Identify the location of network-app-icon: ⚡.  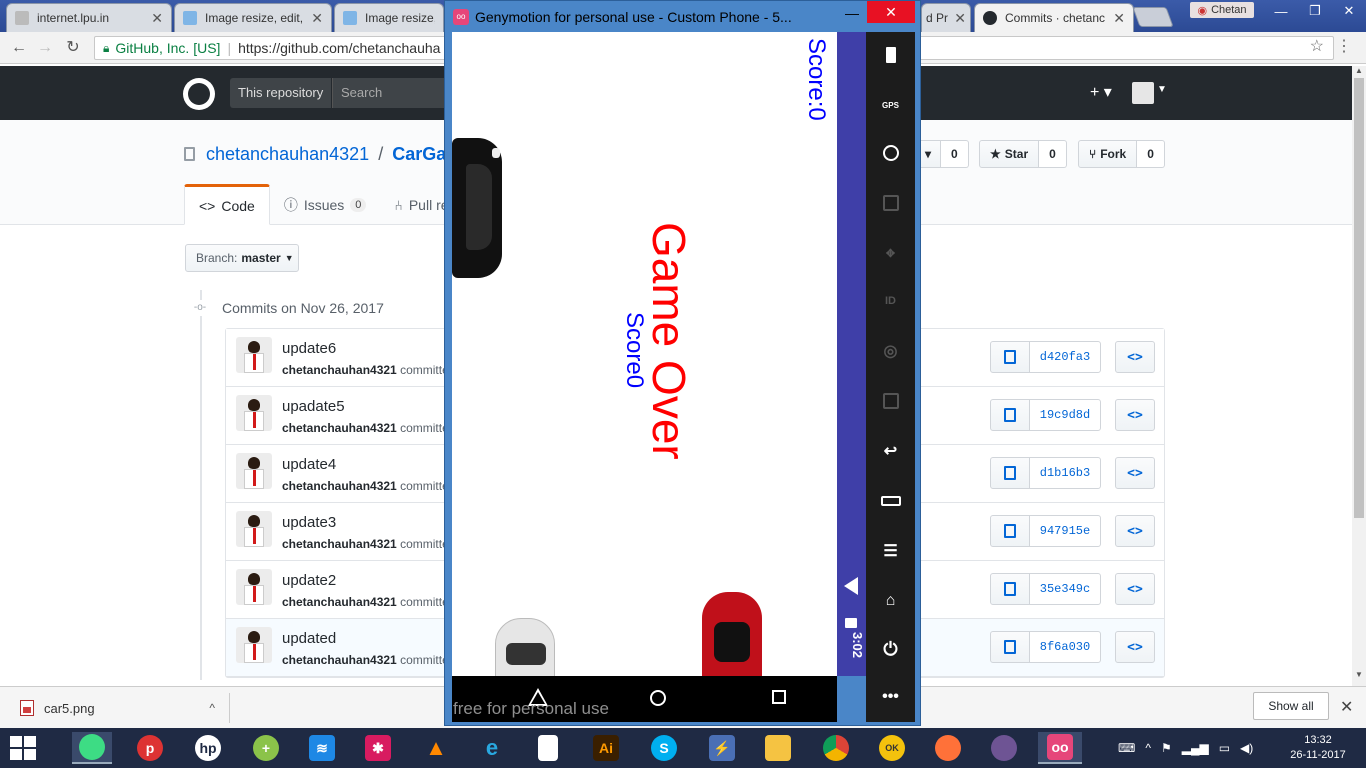
(722, 748).